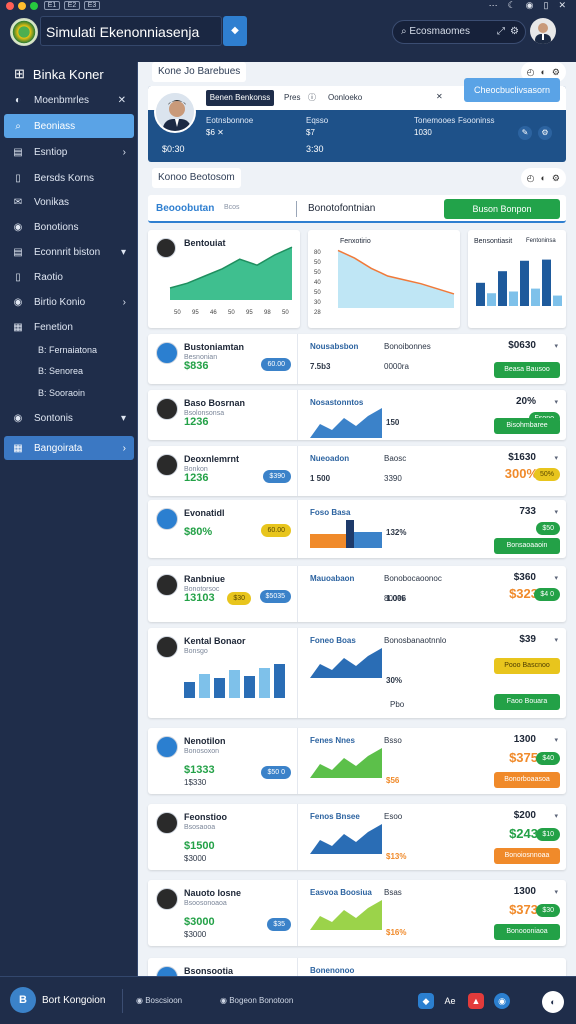 This screenshot has height=1024, width=576. What do you see at coordinates (527, 666) in the screenshot?
I see `row-action-button: Pooo Bascnoo` at bounding box center [527, 666].